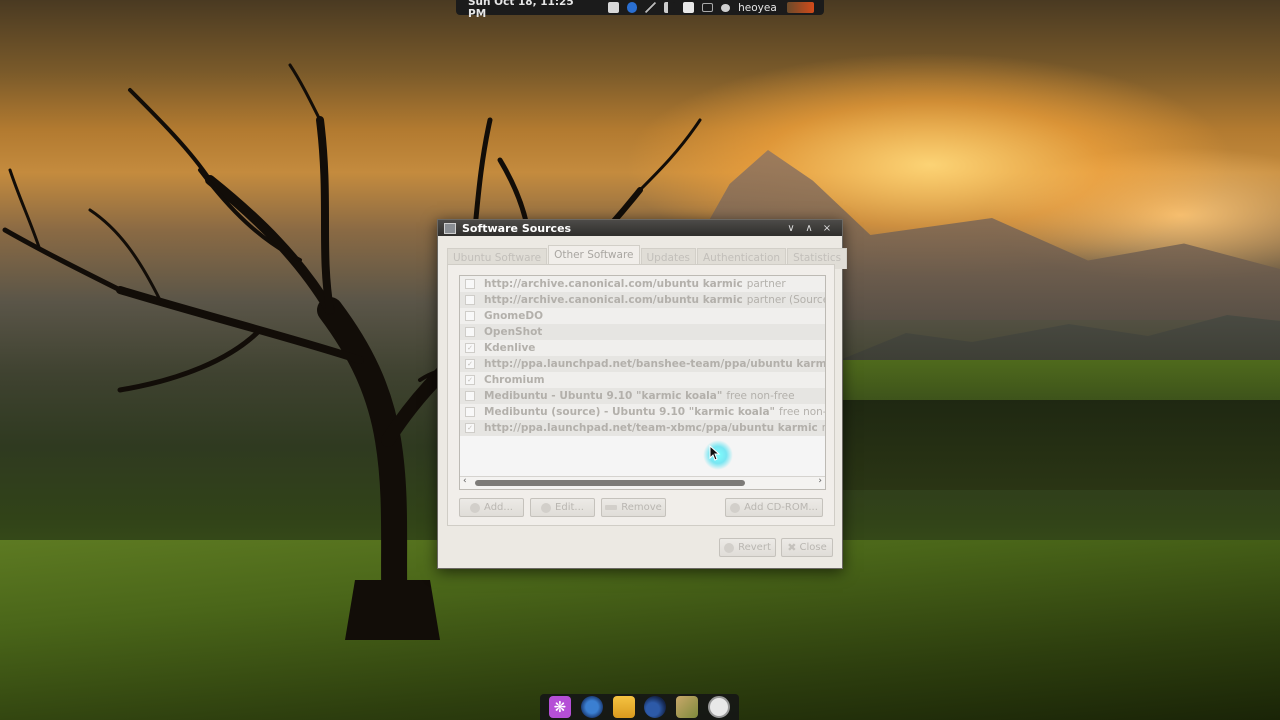 The width and height of the screenshot is (1280, 720). I want to click on window-titlebar: Software Sources ∨ ∧ ×, so click(640, 228).